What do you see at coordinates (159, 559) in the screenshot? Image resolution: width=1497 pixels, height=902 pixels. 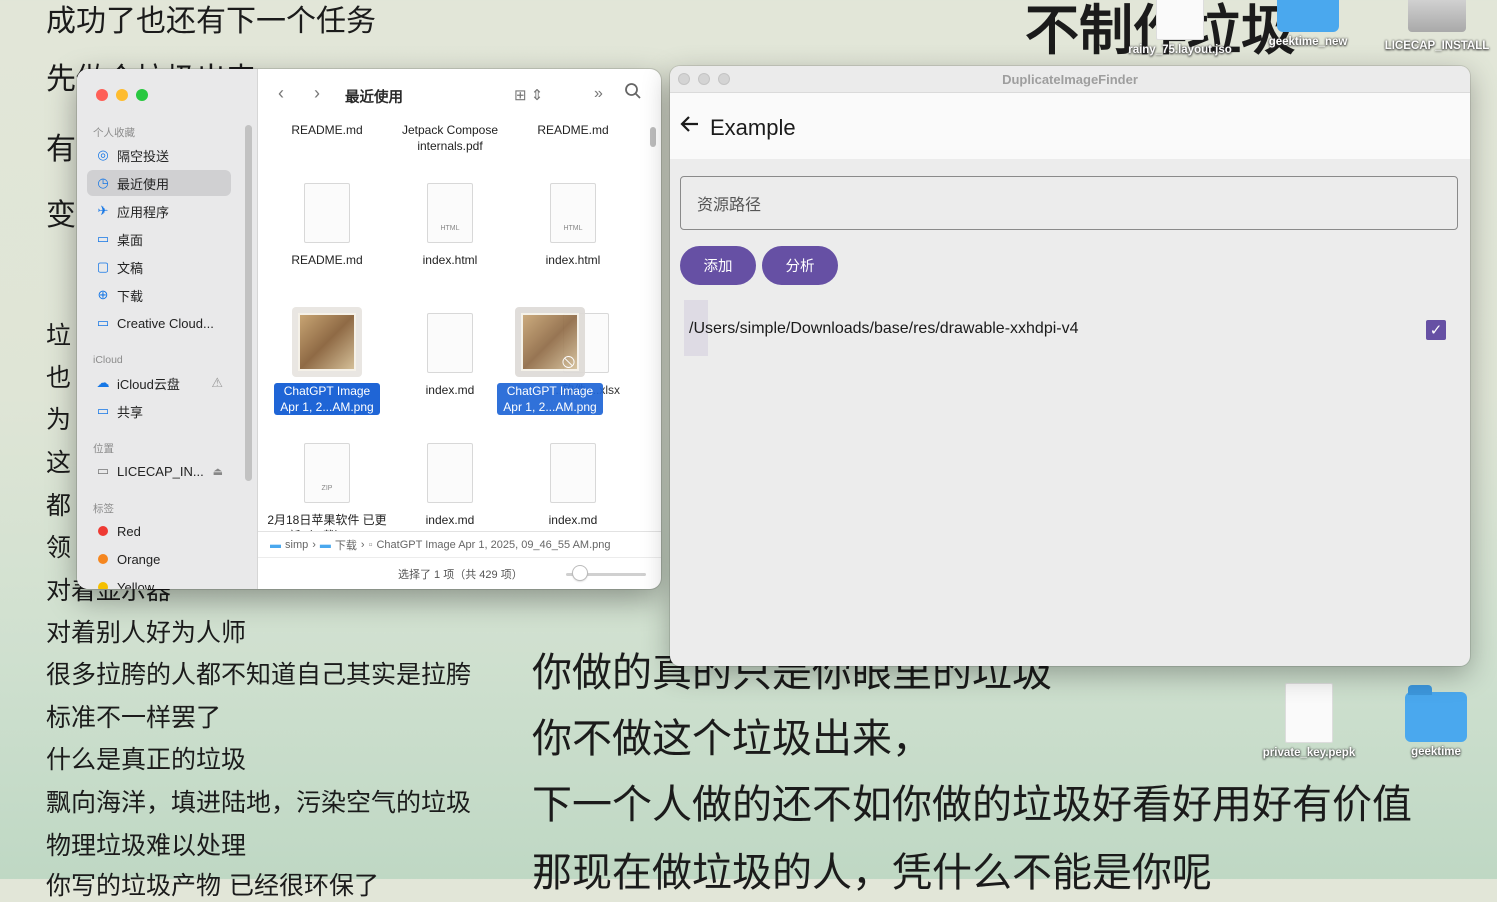 I see `sidebar-tag-orange: Orange` at bounding box center [159, 559].